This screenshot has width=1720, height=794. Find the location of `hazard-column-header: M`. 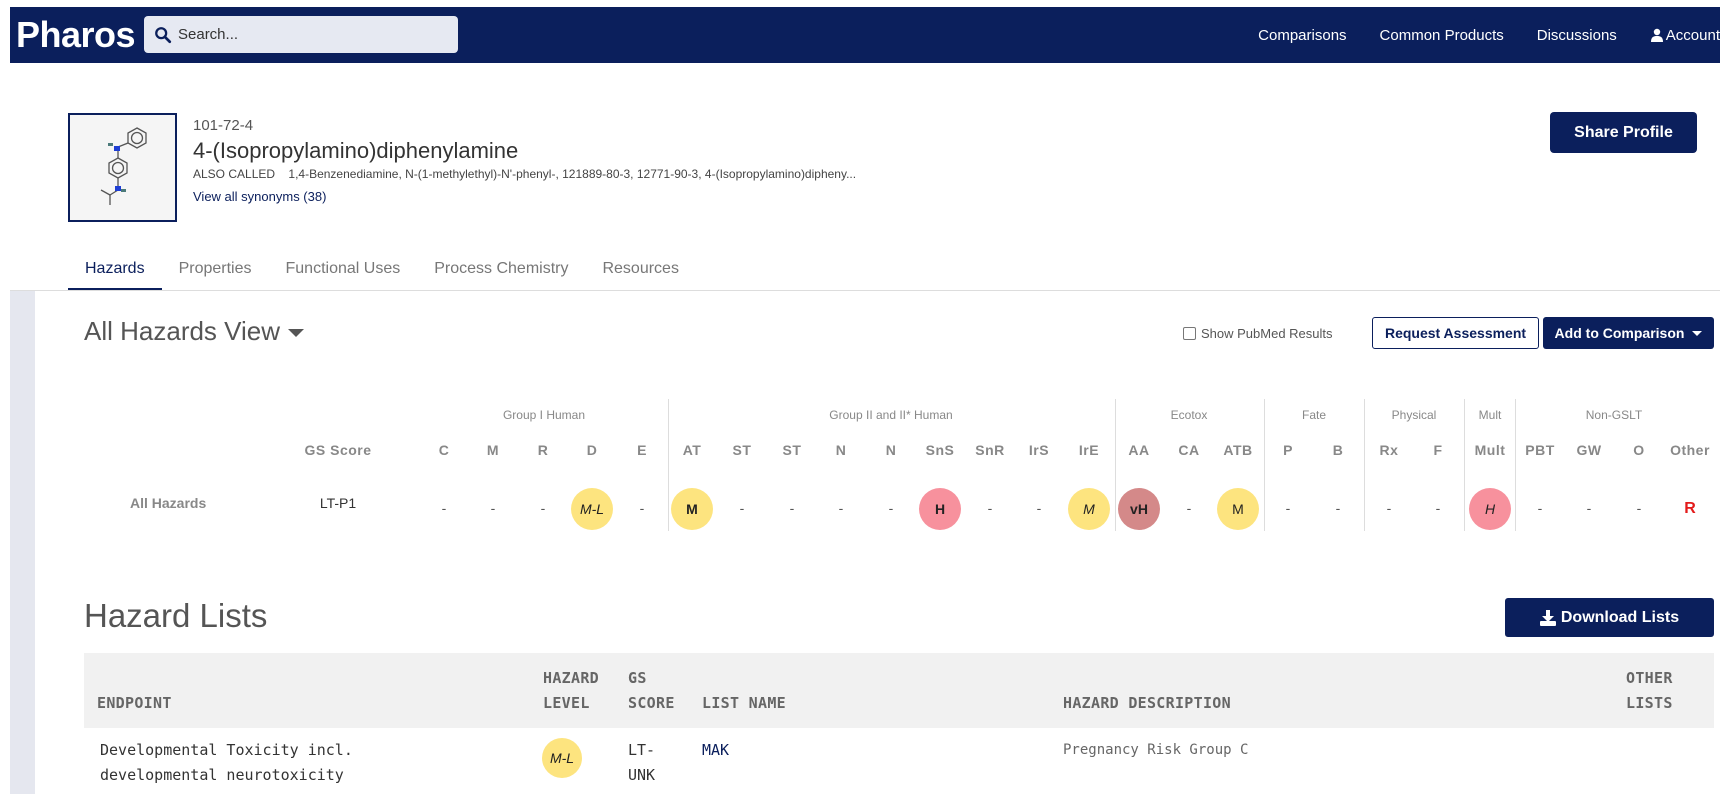

hazard-column-header: M is located at coordinates (493, 450).